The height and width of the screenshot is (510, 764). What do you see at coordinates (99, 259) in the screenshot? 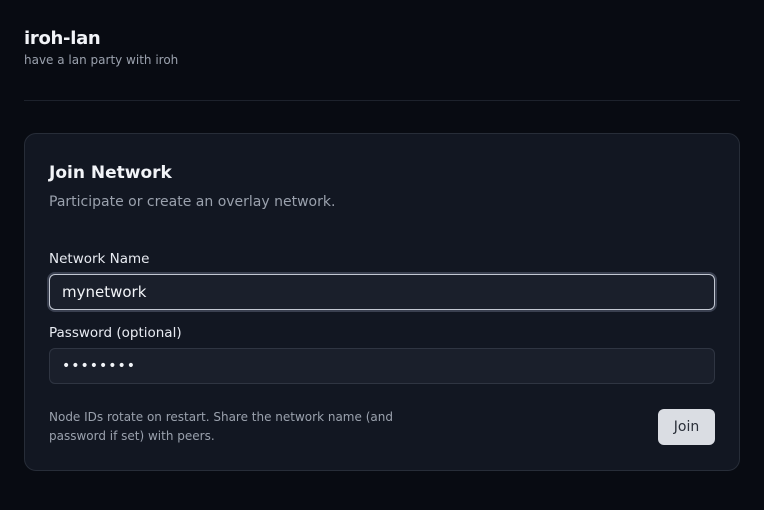
I see `network-name-label: Network Name` at bounding box center [99, 259].